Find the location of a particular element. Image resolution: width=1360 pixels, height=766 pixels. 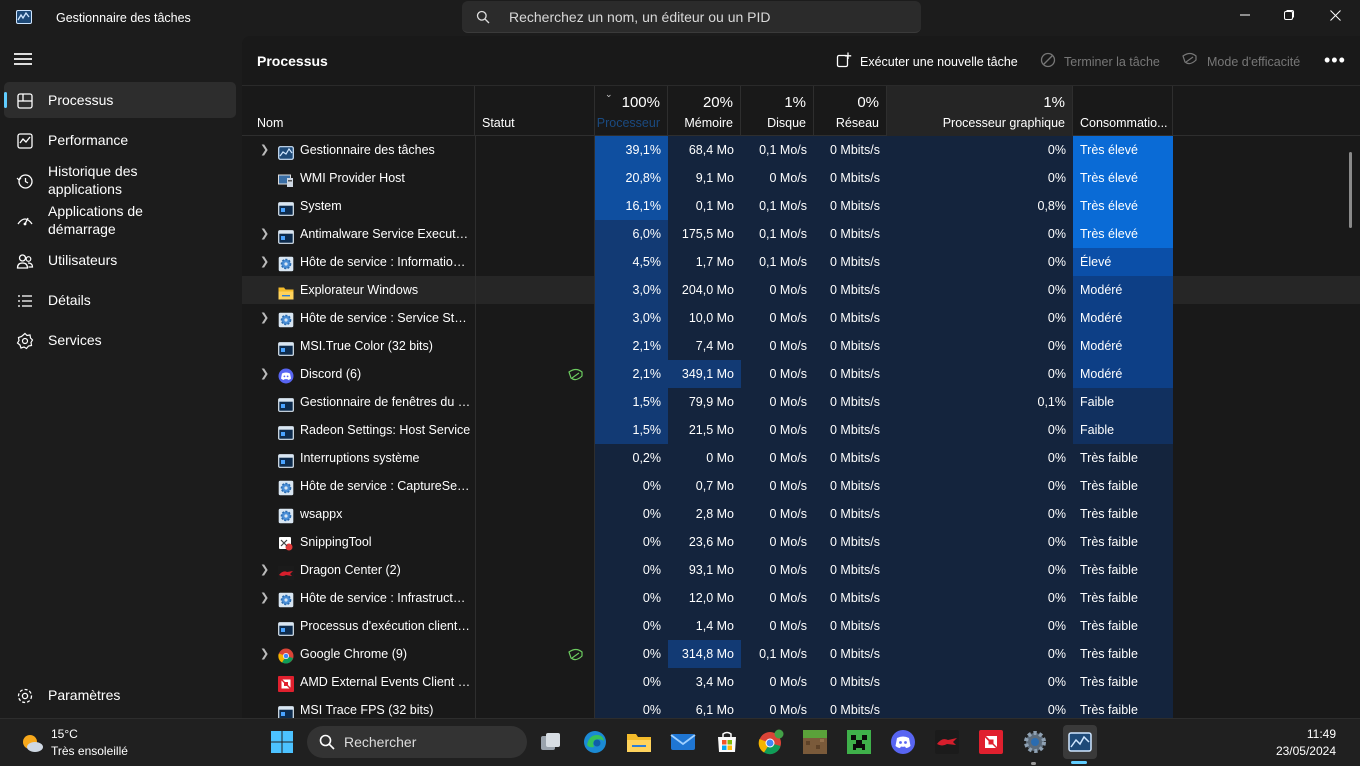

process-name: Google Chrome (9) is located at coordinates (353, 654).